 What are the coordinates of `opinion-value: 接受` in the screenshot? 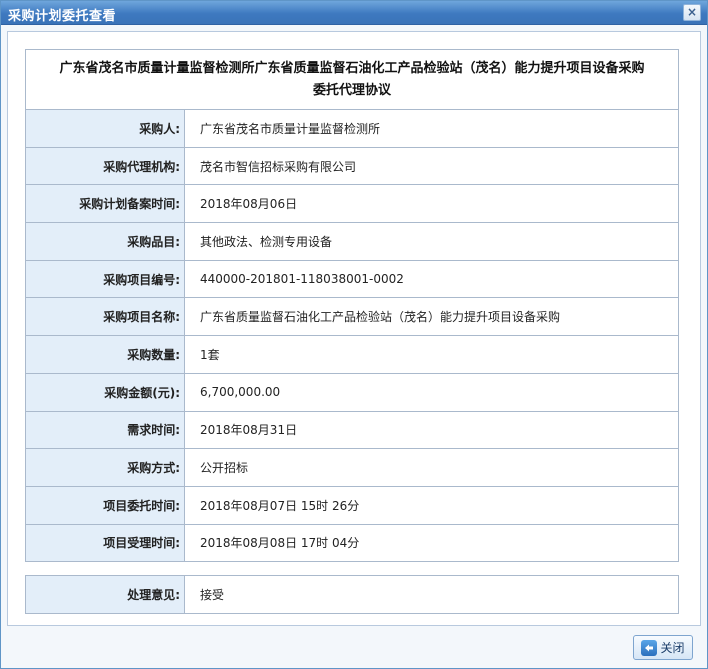 It's located at (431, 594).